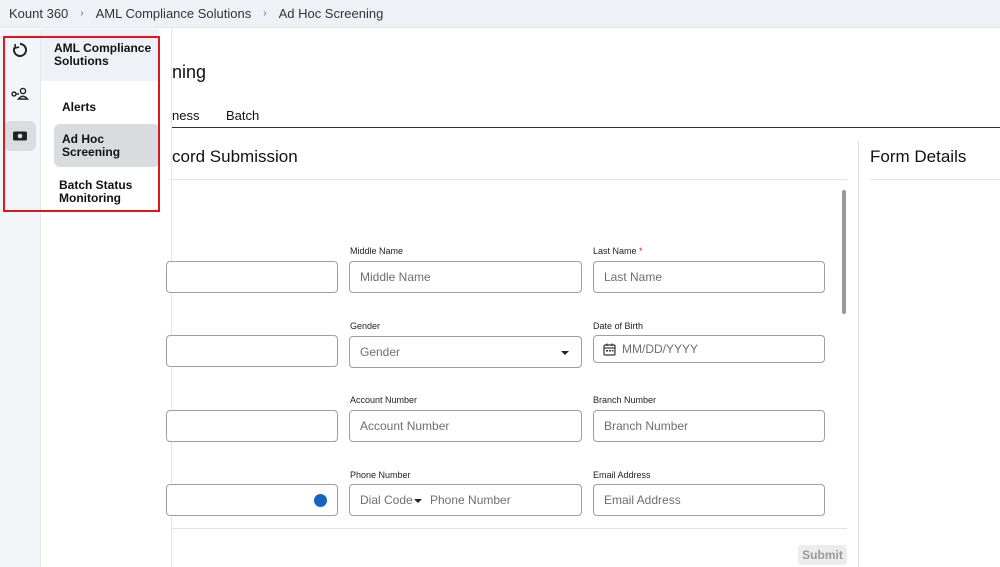 The height and width of the screenshot is (567, 1000). What do you see at coordinates (109, 192) in the screenshot?
I see `nav-item-batch-status-monitoring: Batch Status Monitoring` at bounding box center [109, 192].